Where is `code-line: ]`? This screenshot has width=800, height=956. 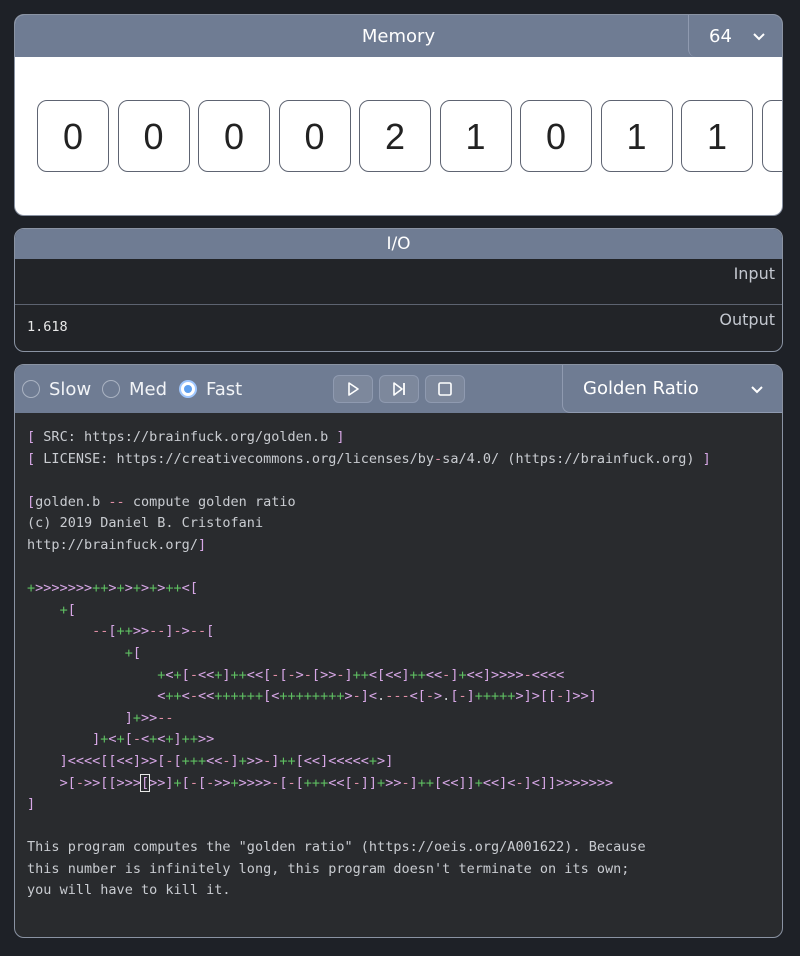 code-line: ] is located at coordinates (31, 804).